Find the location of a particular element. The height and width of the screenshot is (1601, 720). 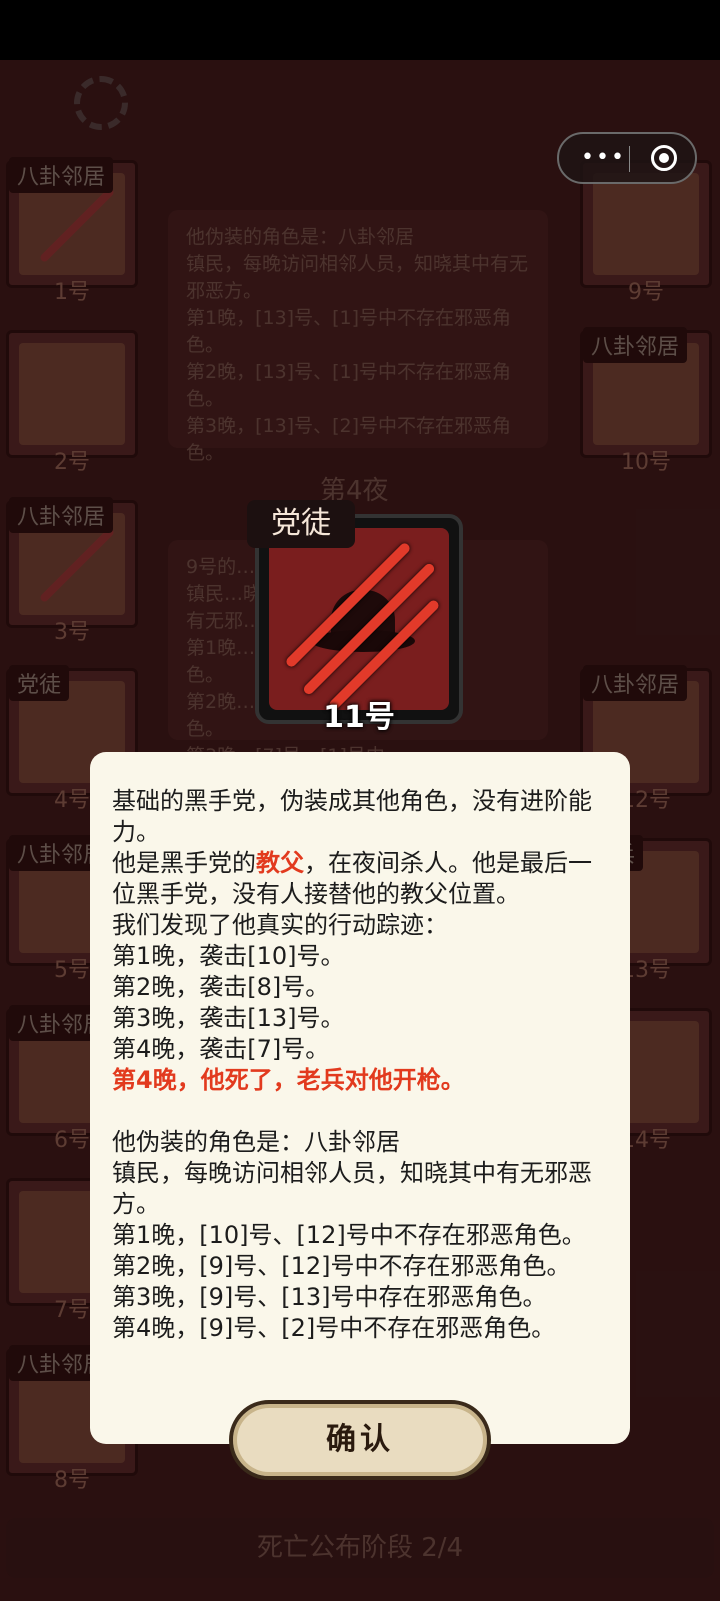

confirm-button: 确认 is located at coordinates (360, 1440).